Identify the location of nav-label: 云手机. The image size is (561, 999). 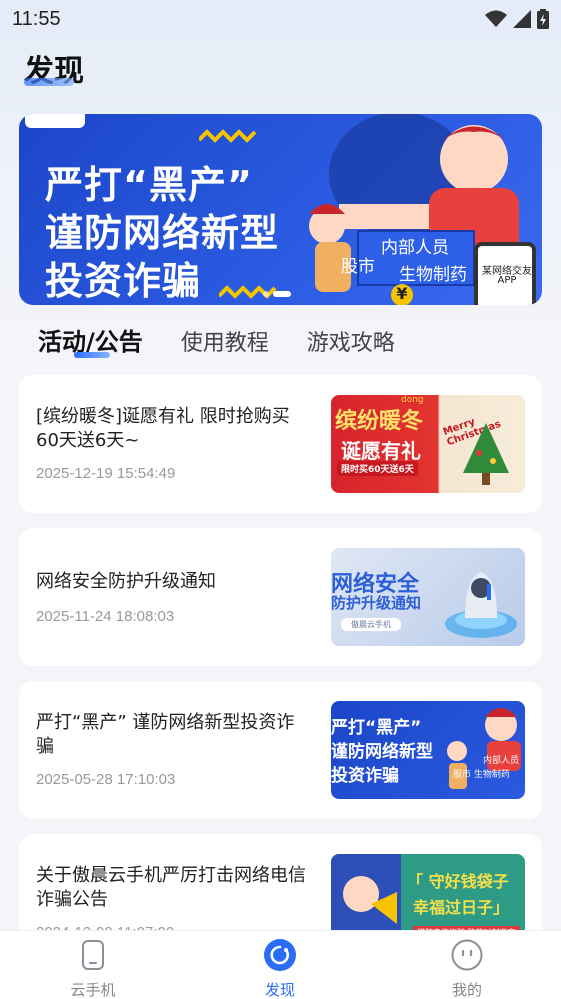
(93, 990).